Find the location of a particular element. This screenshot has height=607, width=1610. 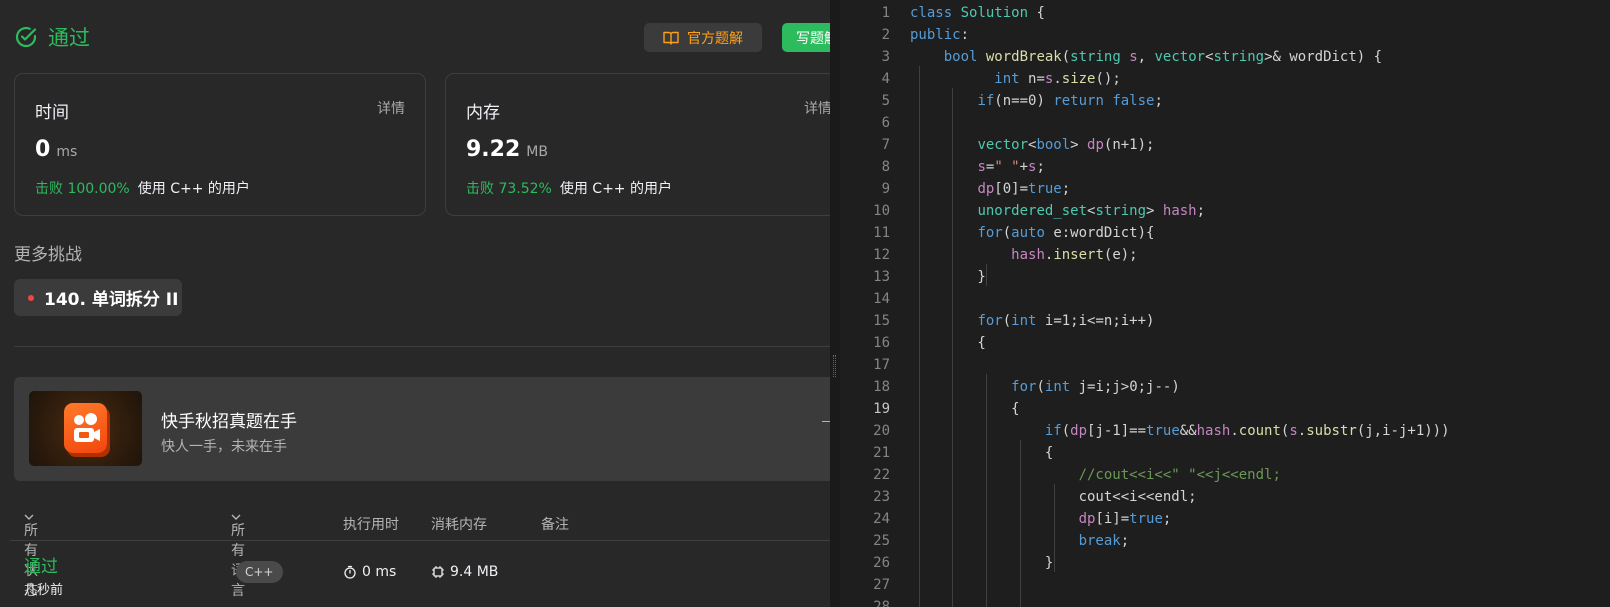

code-text: hash.insert(e); is located at coordinates (1023, 255).